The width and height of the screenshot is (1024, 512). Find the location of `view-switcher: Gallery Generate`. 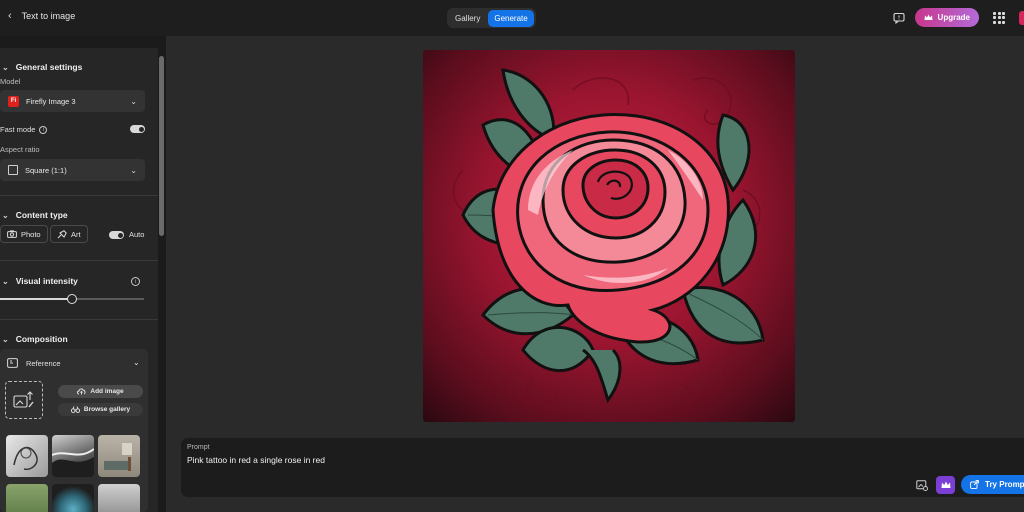

view-switcher: Gallery Generate is located at coordinates (491, 18).